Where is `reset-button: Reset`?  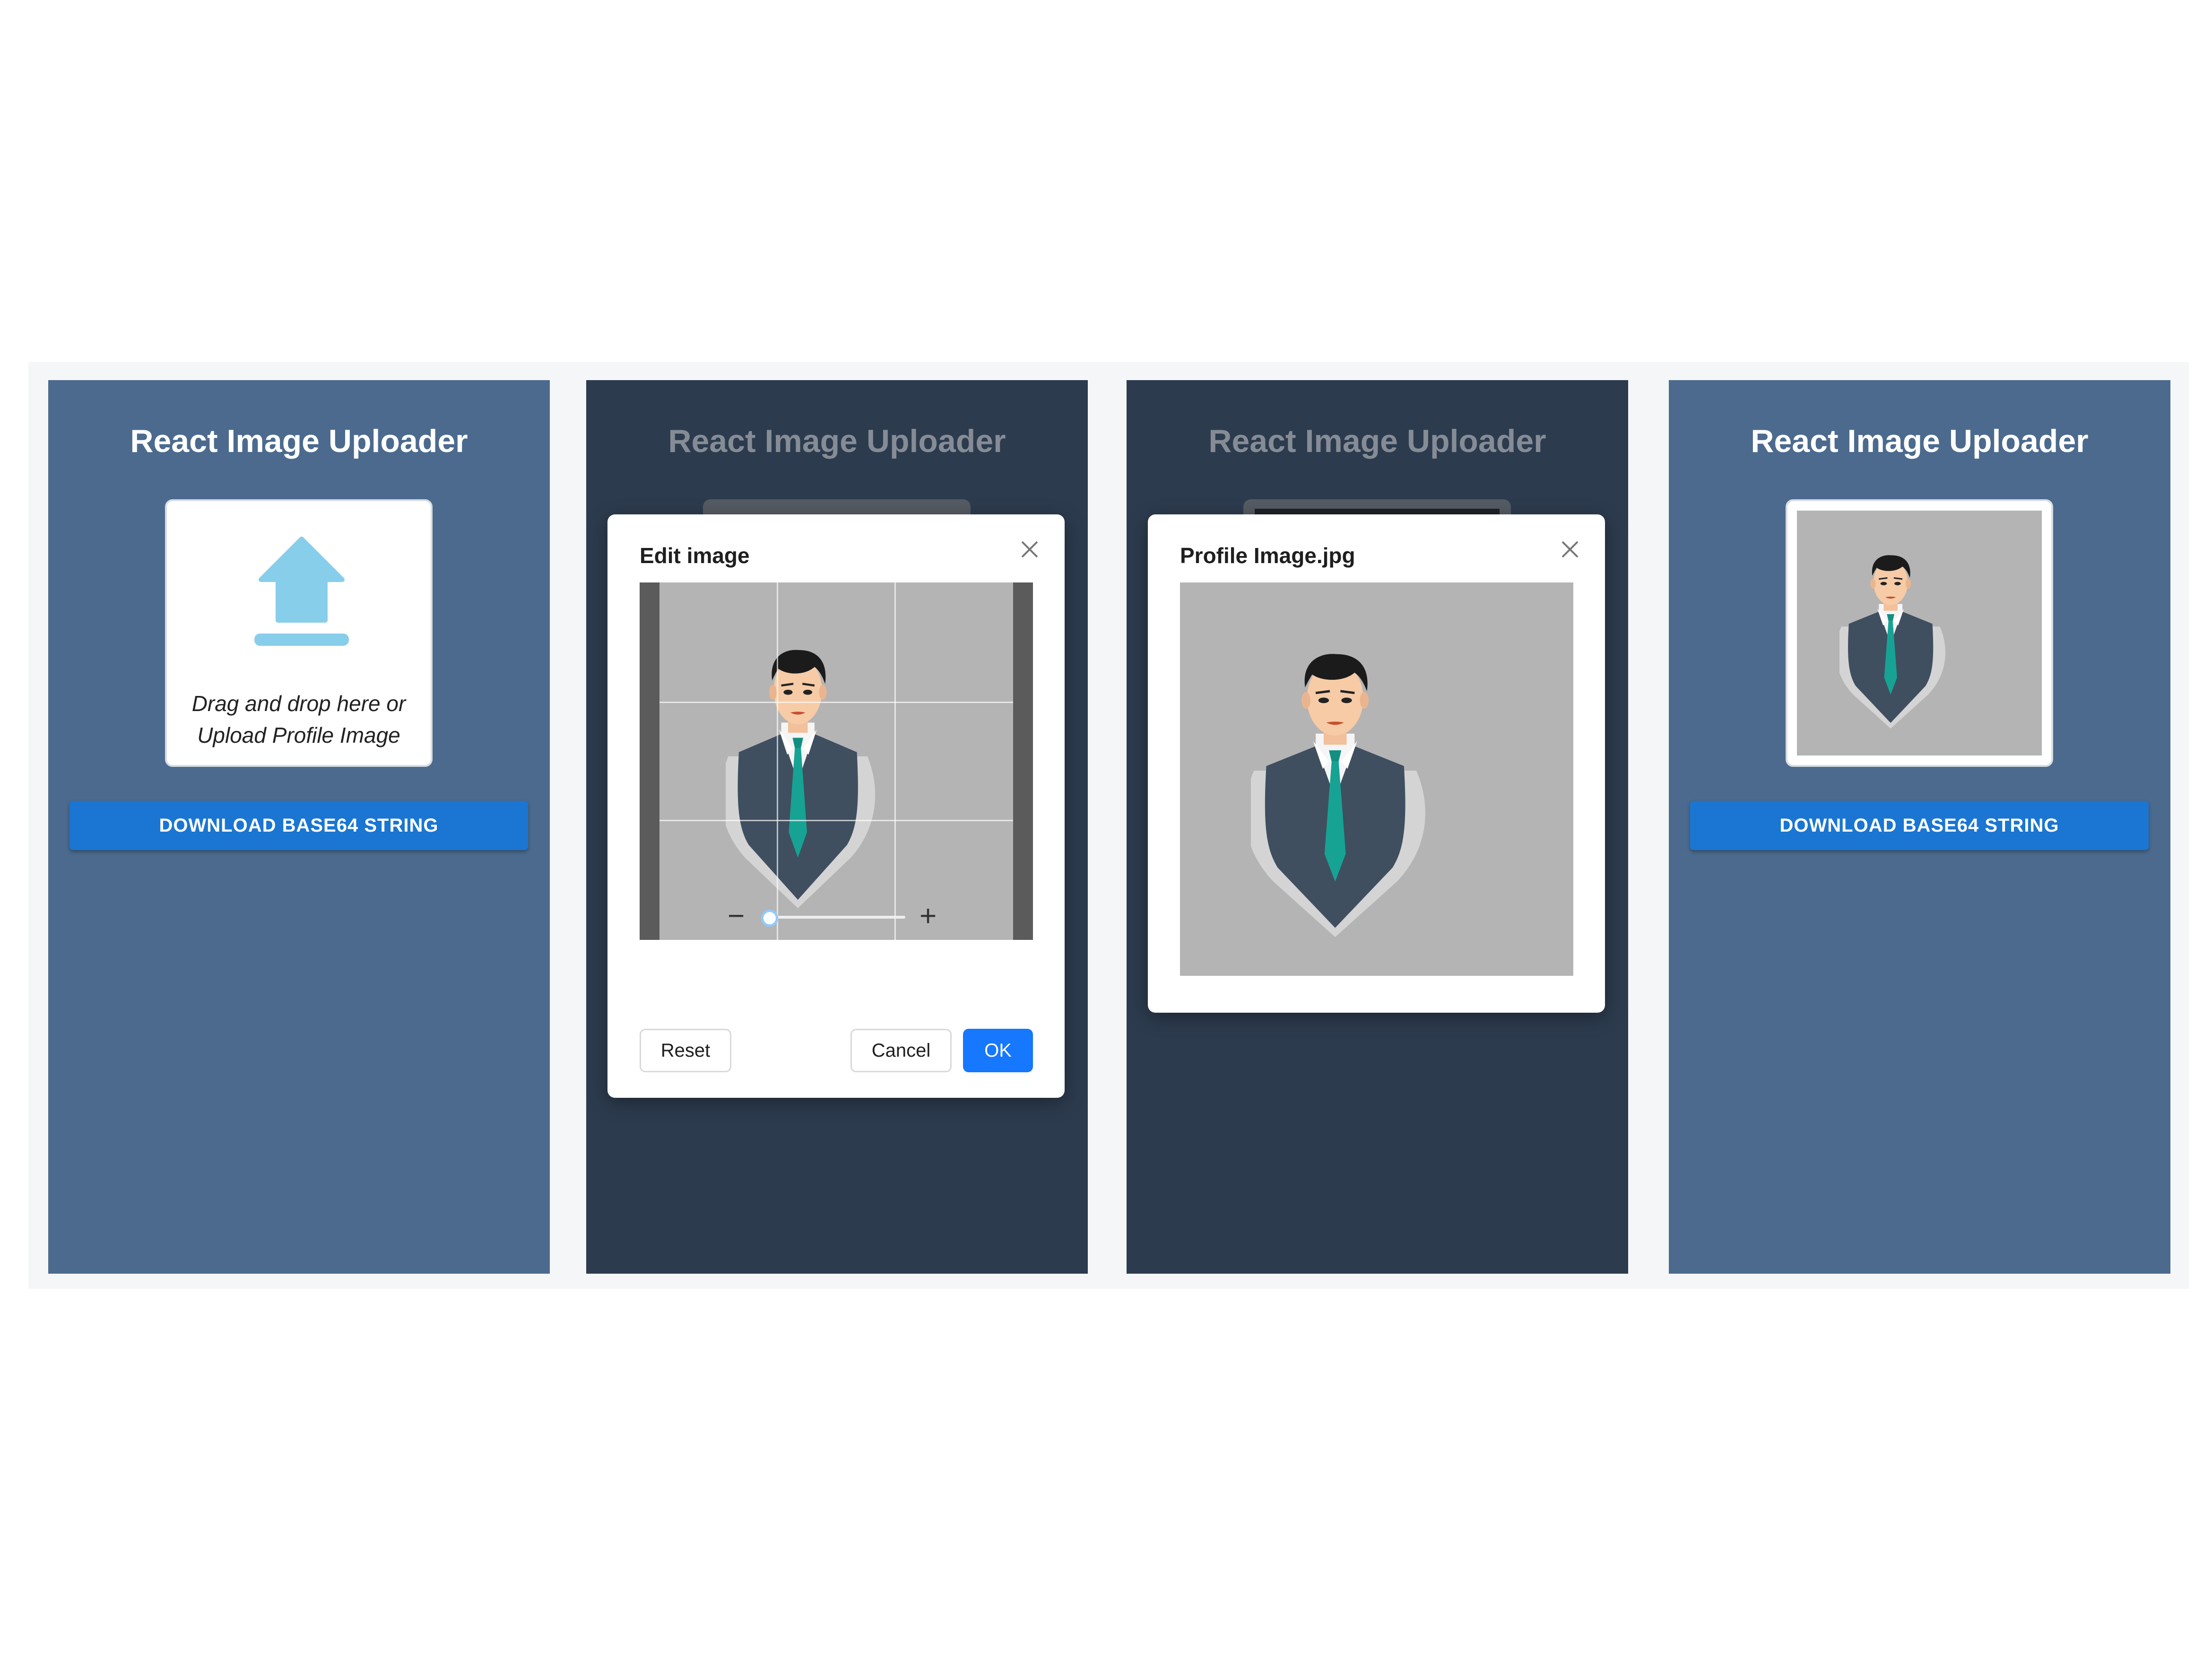 reset-button: Reset is located at coordinates (685, 1050).